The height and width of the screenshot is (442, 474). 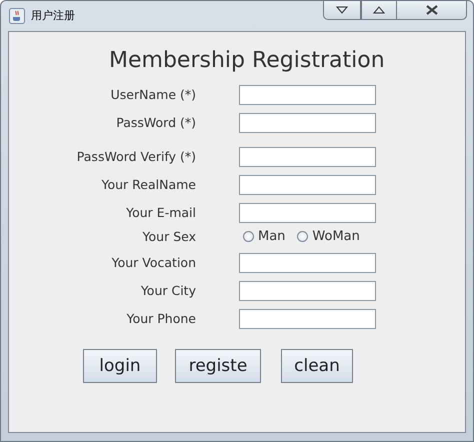 What do you see at coordinates (154, 263) in the screenshot?
I see `field-label: Your Vocation` at bounding box center [154, 263].